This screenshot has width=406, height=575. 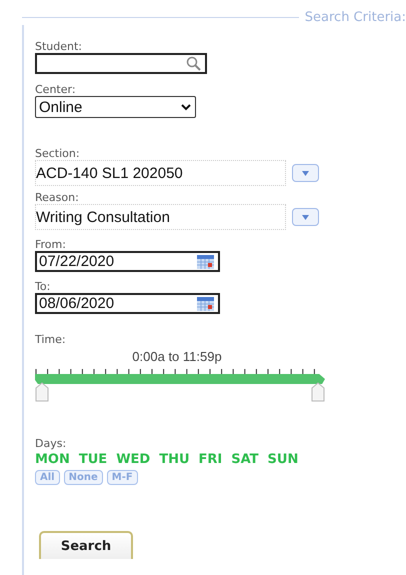 I want to click on field-label: Reason:, so click(x=57, y=198).